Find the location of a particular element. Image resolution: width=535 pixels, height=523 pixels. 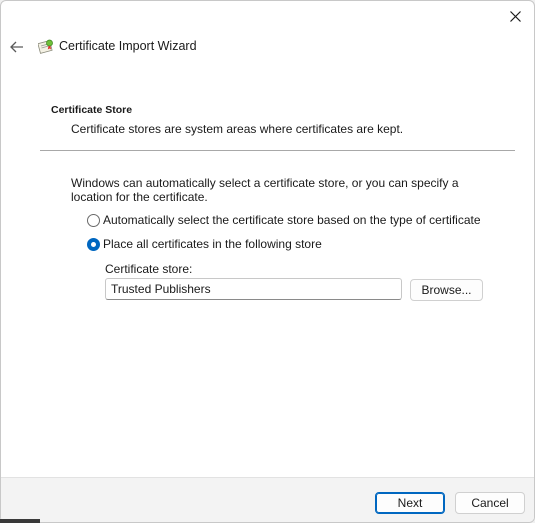

wizard-footer: Next Cancel is located at coordinates (267, 499).